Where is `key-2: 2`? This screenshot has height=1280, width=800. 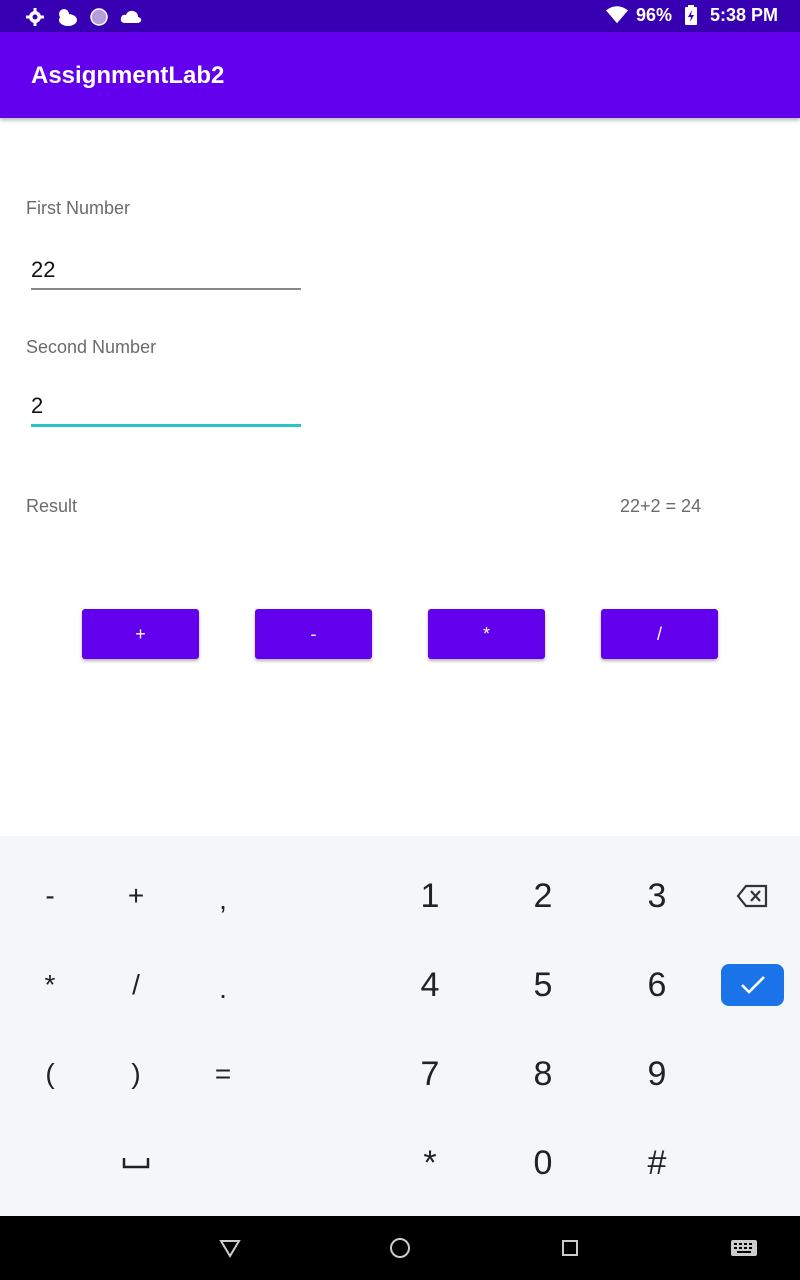
key-2: 2 is located at coordinates (543, 896).